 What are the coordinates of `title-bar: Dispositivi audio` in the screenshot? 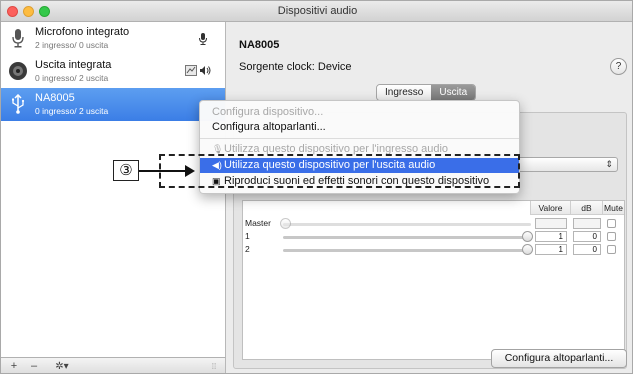 It's located at (316, 11).